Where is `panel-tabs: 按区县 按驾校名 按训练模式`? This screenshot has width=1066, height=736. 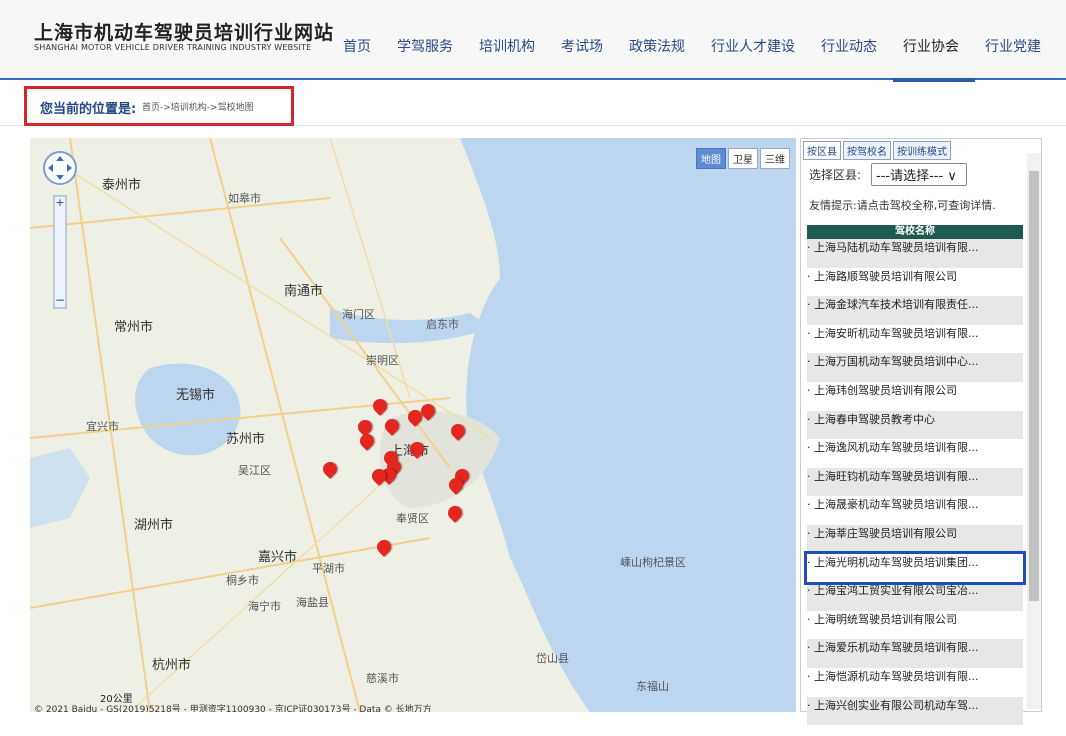
panel-tabs: 按区县 按驾校名 按训练模式 is located at coordinates (878, 150).